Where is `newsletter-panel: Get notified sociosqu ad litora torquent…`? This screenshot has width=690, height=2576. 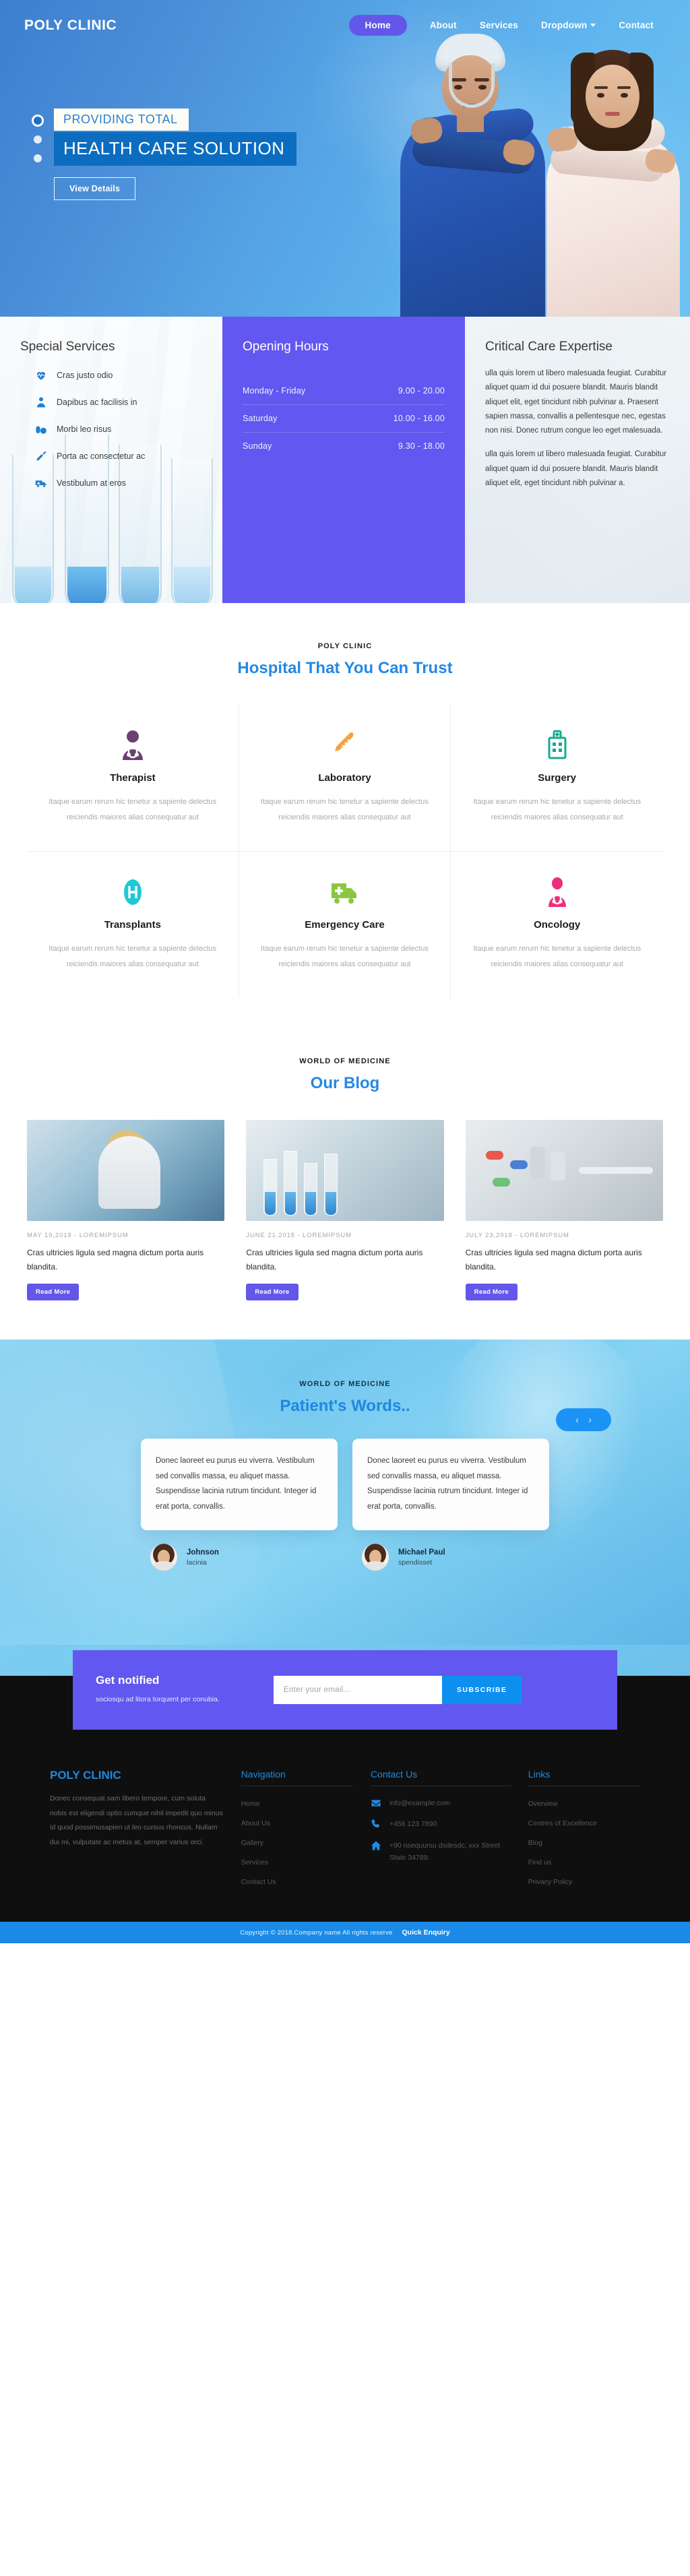
newsletter-panel: Get notified sociosqu ad litora torquent… is located at coordinates (345, 1690).